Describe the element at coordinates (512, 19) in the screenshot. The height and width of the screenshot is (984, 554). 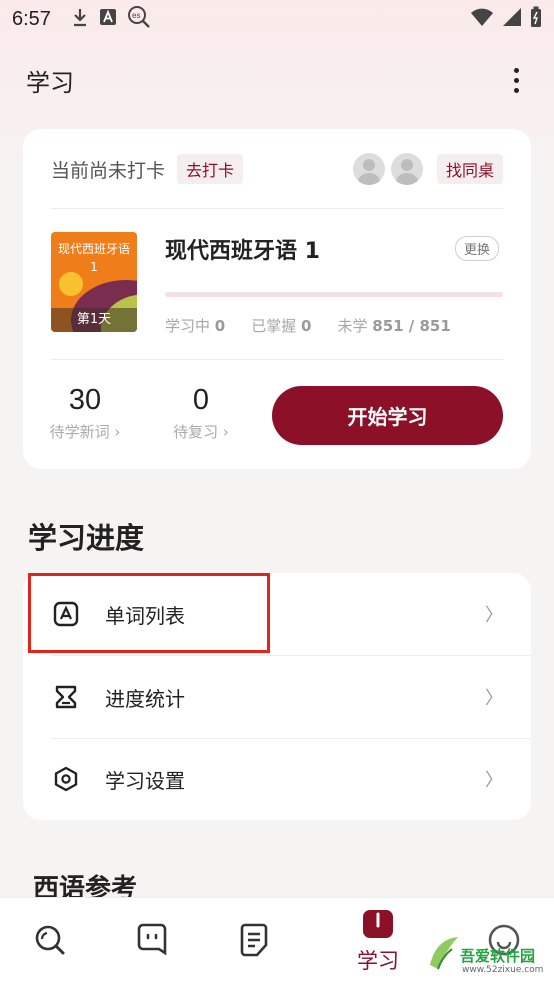
I see `signal-icon` at that location.